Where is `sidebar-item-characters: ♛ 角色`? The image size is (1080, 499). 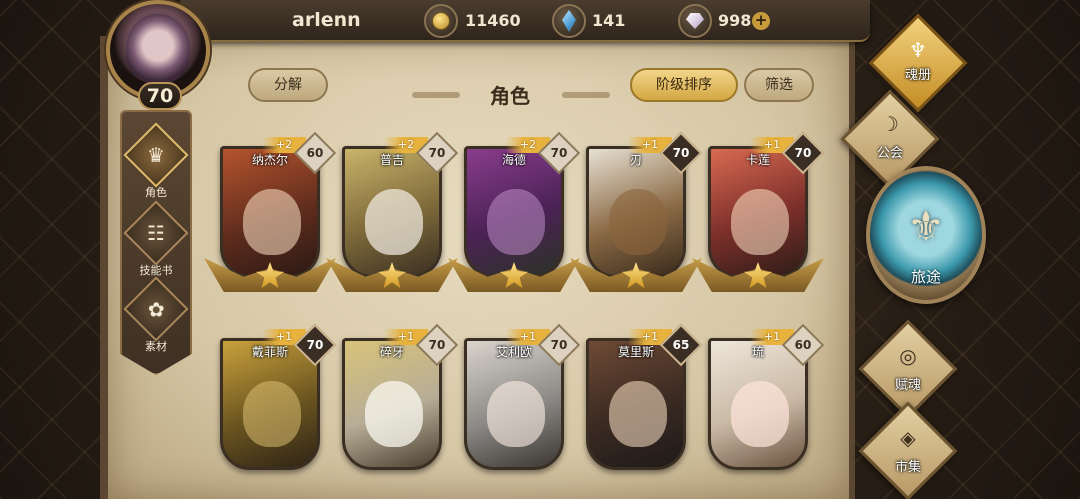
sidebar-item-characters: ♛ 角色 is located at coordinates (156, 161).